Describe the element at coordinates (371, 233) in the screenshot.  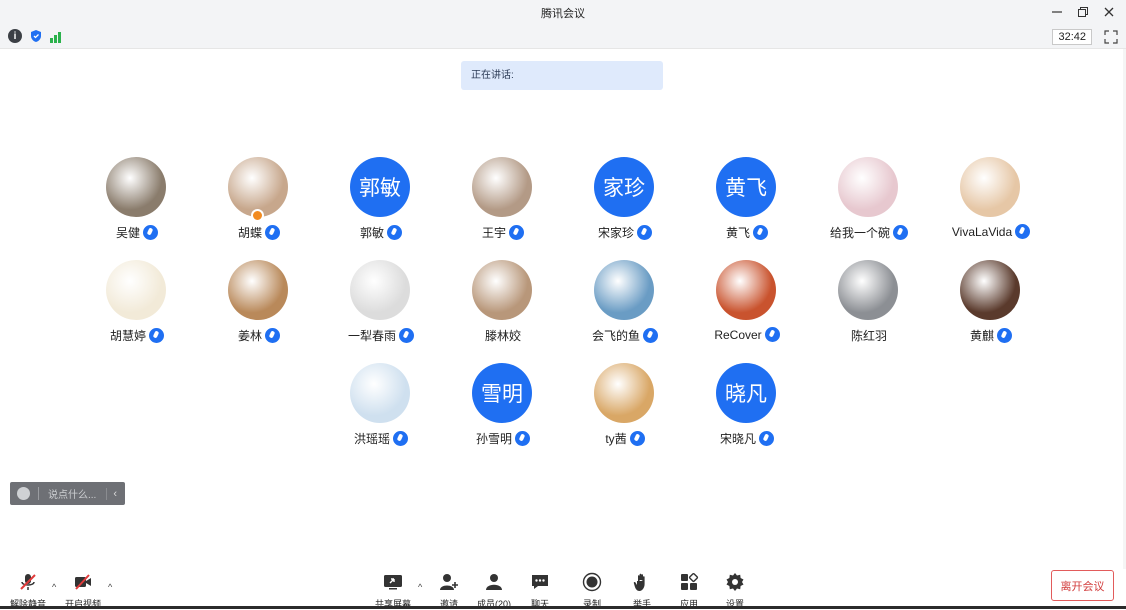
I see `participant-name-text: 郭敏` at that location.